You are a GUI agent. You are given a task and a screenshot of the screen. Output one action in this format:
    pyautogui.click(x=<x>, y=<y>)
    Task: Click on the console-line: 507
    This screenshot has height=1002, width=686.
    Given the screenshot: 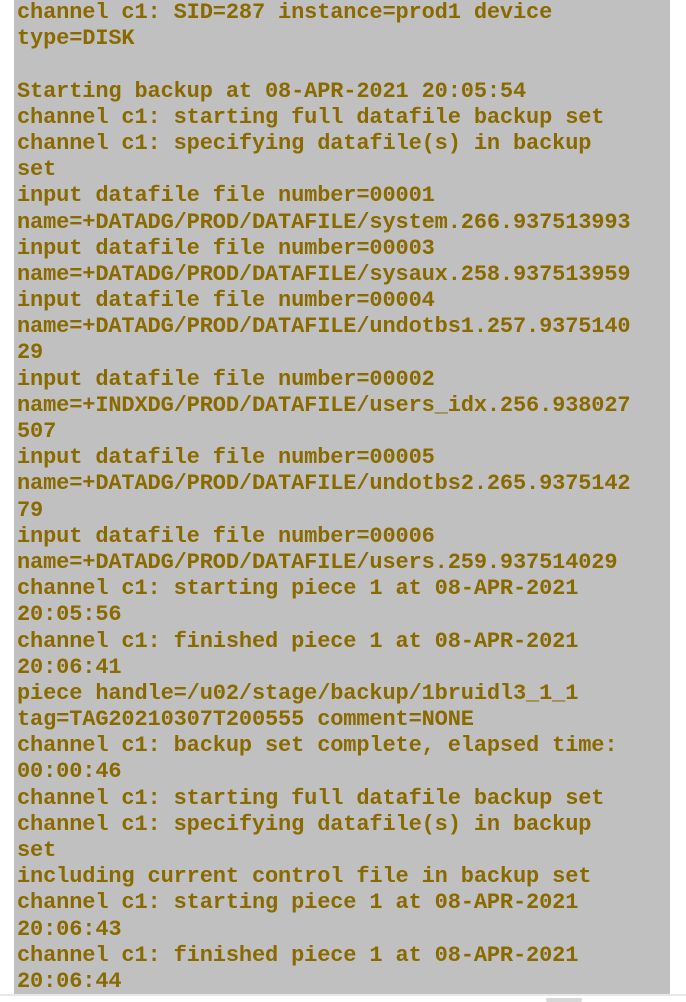 What is the action you would take?
    pyautogui.click(x=37, y=431)
    